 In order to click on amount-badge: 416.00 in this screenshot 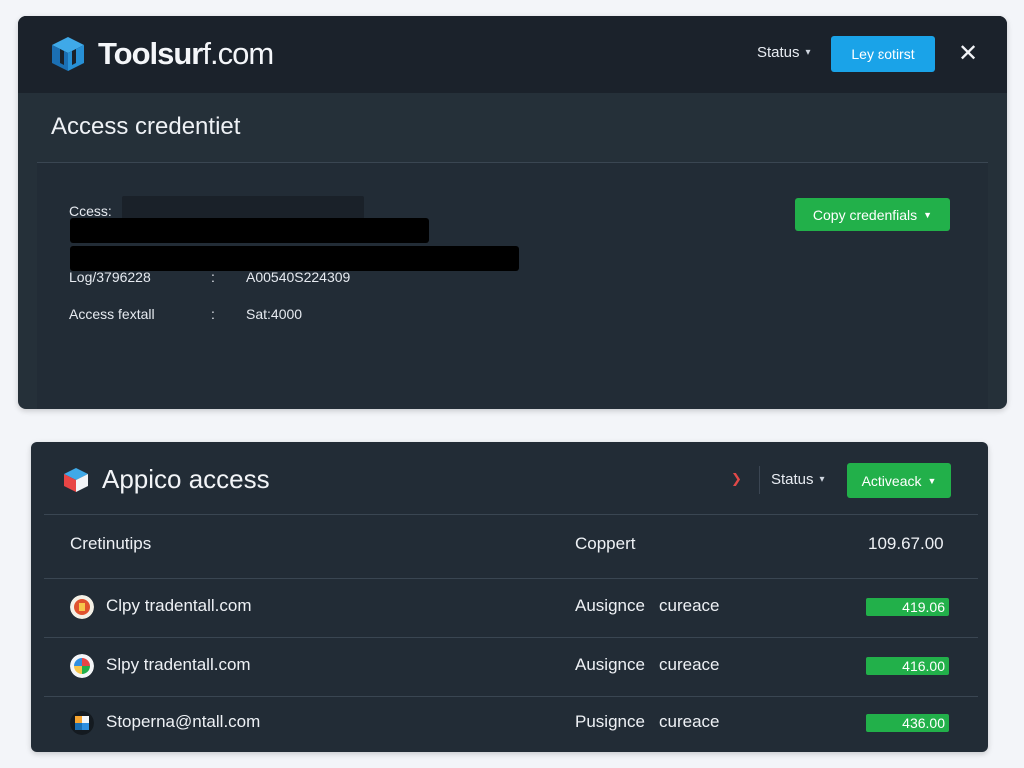, I will do `click(907, 666)`.